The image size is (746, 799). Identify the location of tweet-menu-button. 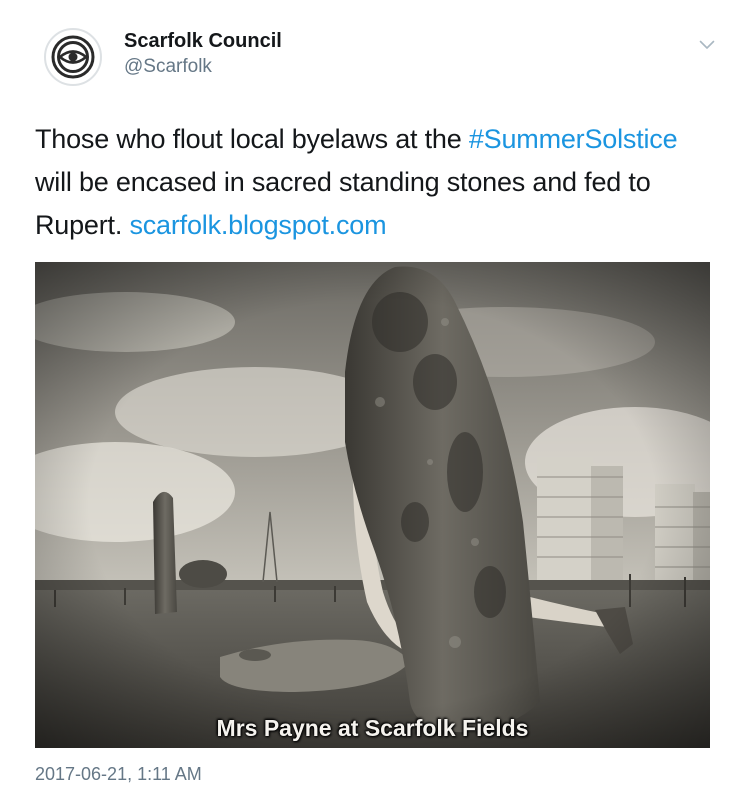
(707, 45).